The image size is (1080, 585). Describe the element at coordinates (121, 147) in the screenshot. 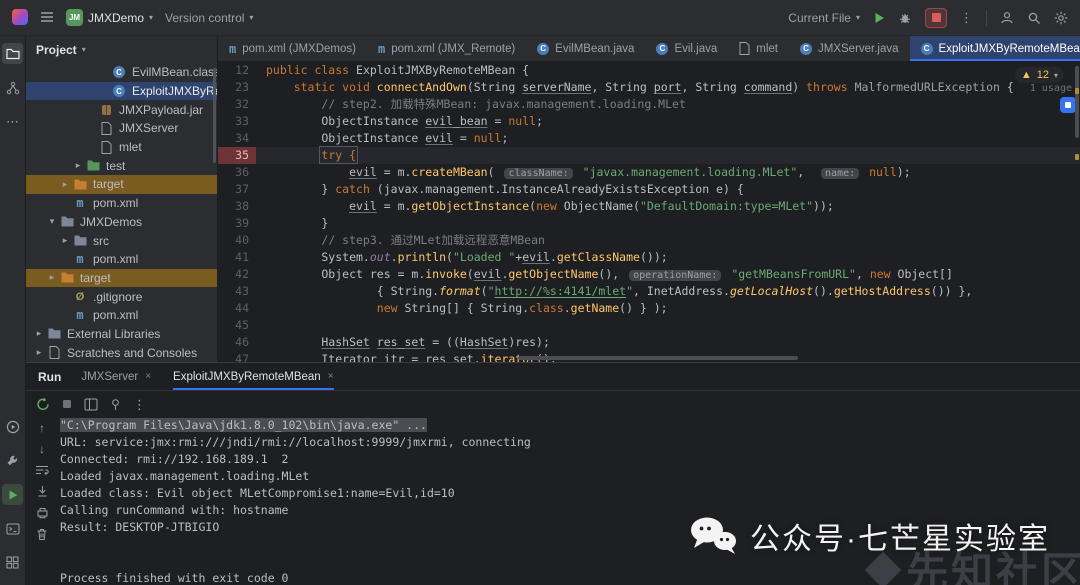

I see `tree-item-mlet: mlet` at that location.